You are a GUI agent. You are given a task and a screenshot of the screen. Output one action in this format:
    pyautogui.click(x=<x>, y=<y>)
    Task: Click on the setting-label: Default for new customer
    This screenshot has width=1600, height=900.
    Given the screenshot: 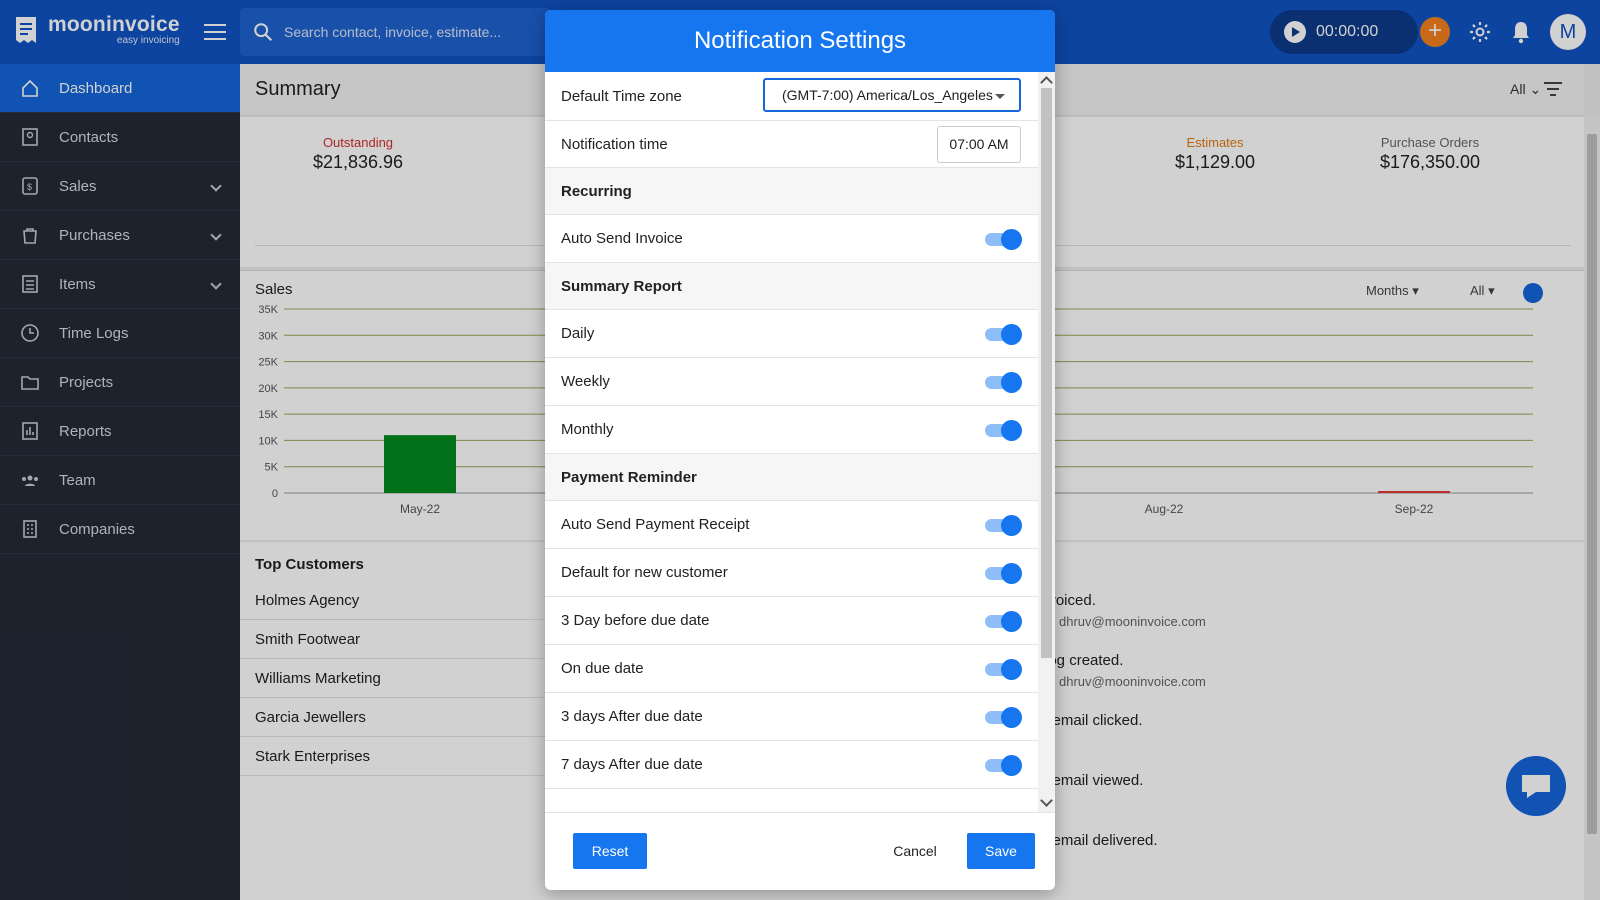 What is the action you would take?
    pyautogui.click(x=644, y=572)
    